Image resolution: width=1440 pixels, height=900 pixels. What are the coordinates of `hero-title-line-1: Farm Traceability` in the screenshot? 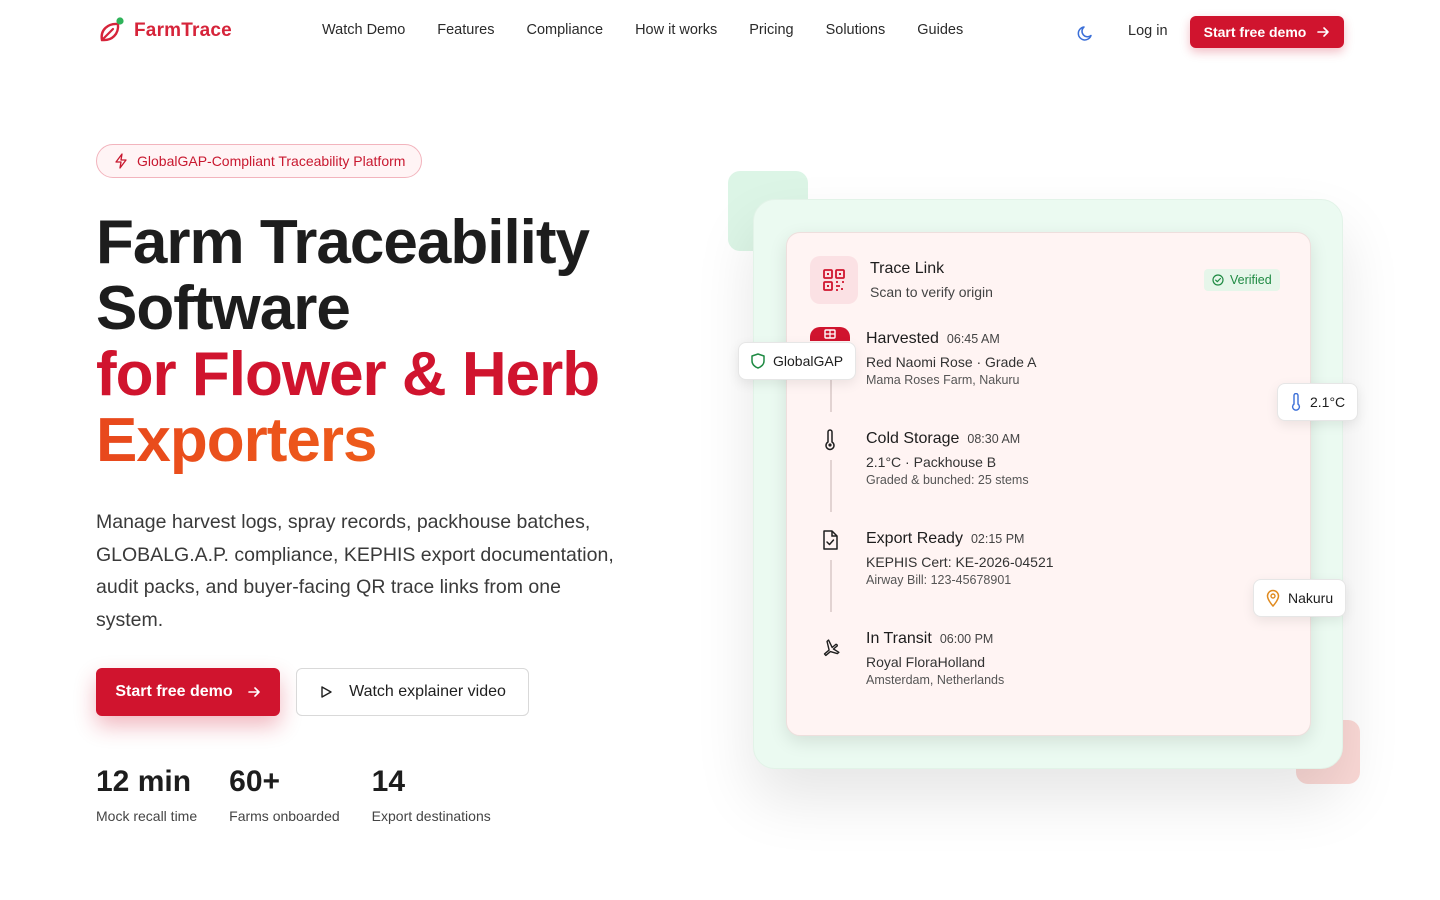 It's located at (343, 242).